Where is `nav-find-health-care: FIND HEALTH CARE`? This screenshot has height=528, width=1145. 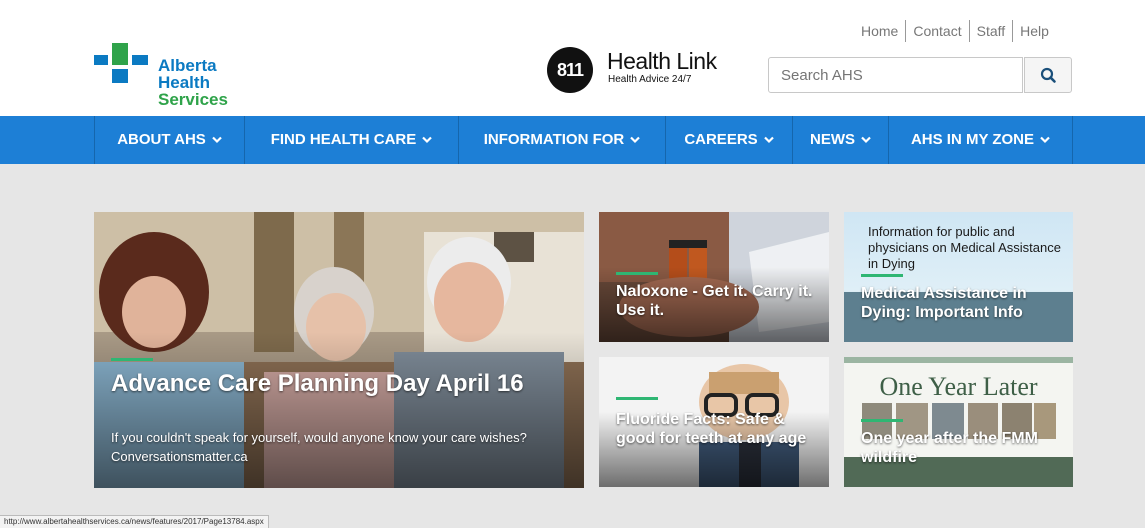
nav-find-health-care: FIND HEALTH CARE is located at coordinates (351, 140).